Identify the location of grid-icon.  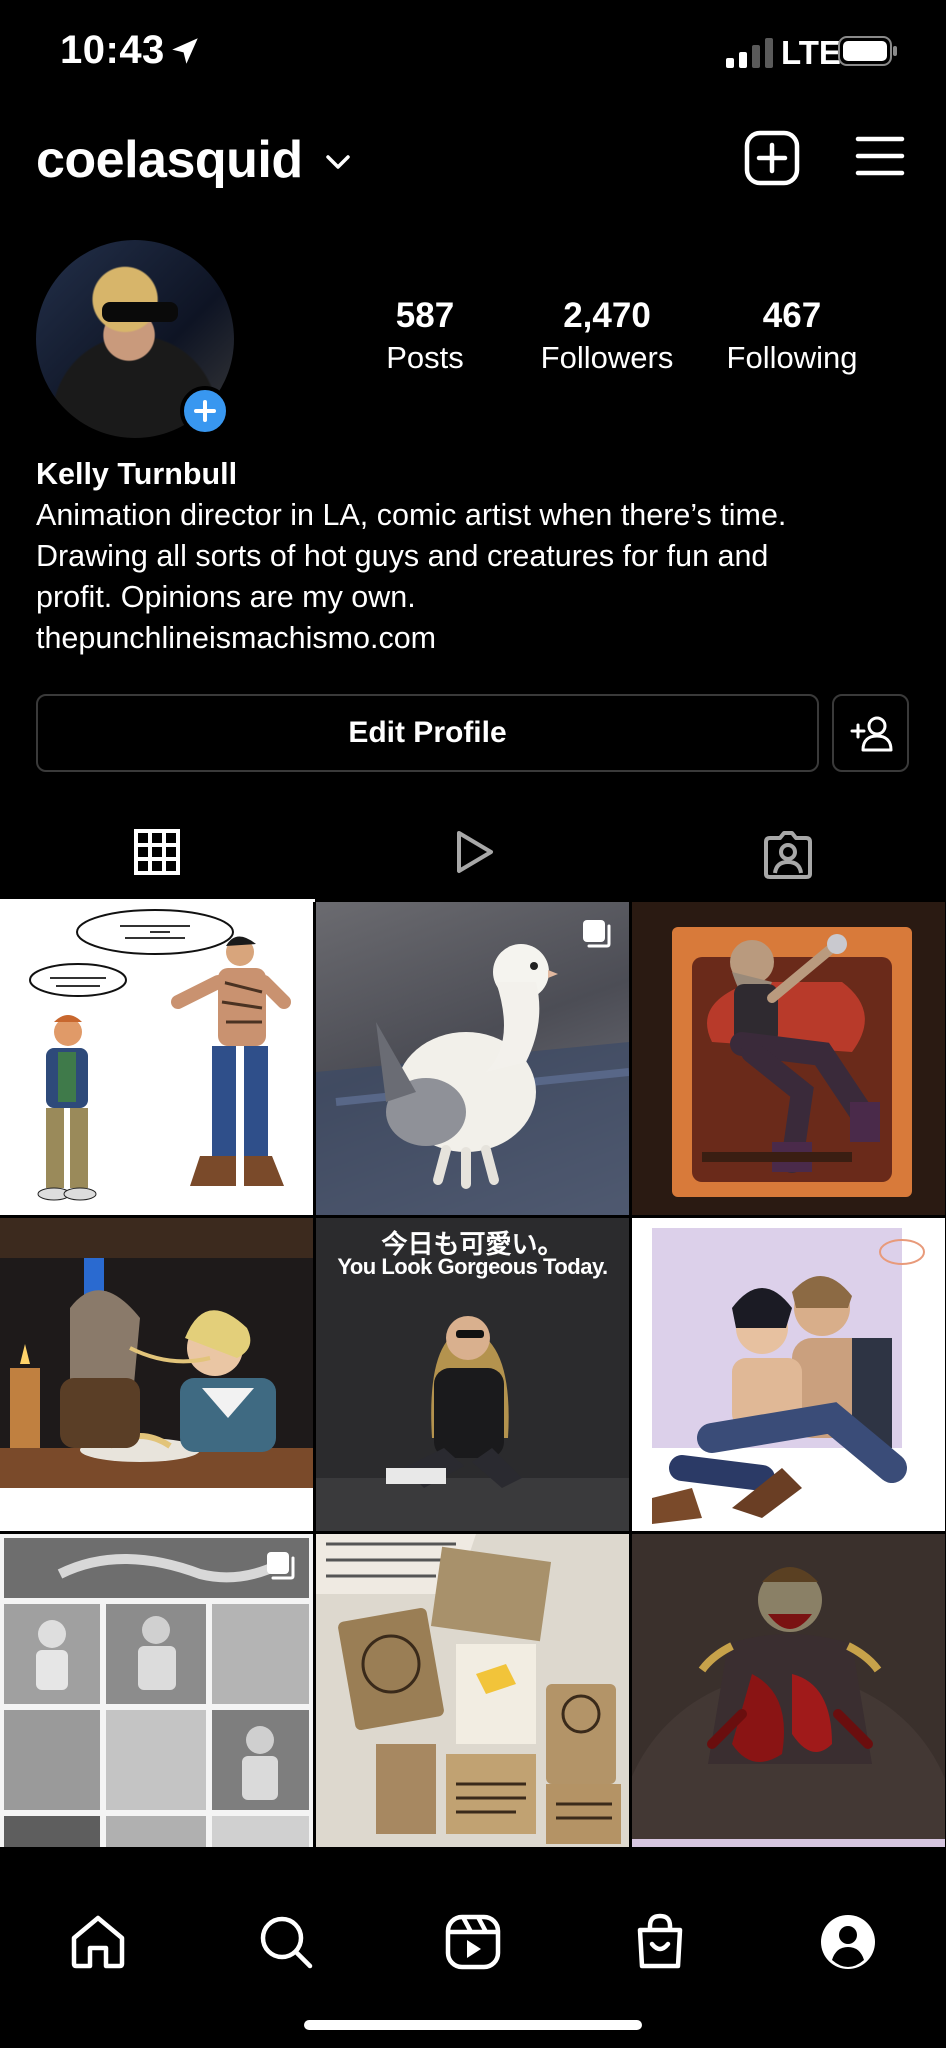
(157, 852).